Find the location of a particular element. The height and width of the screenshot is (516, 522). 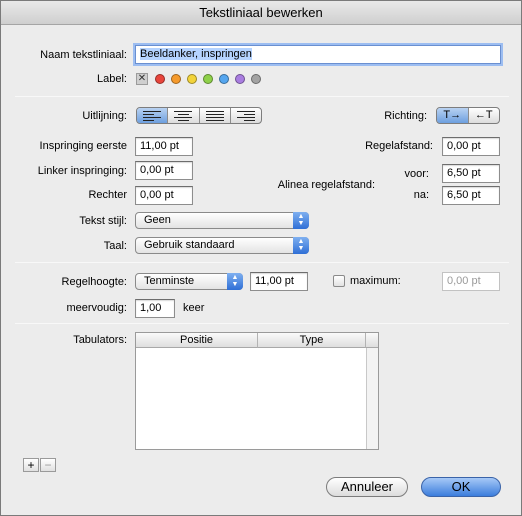

align-right-icon is located at coordinates (245, 117).